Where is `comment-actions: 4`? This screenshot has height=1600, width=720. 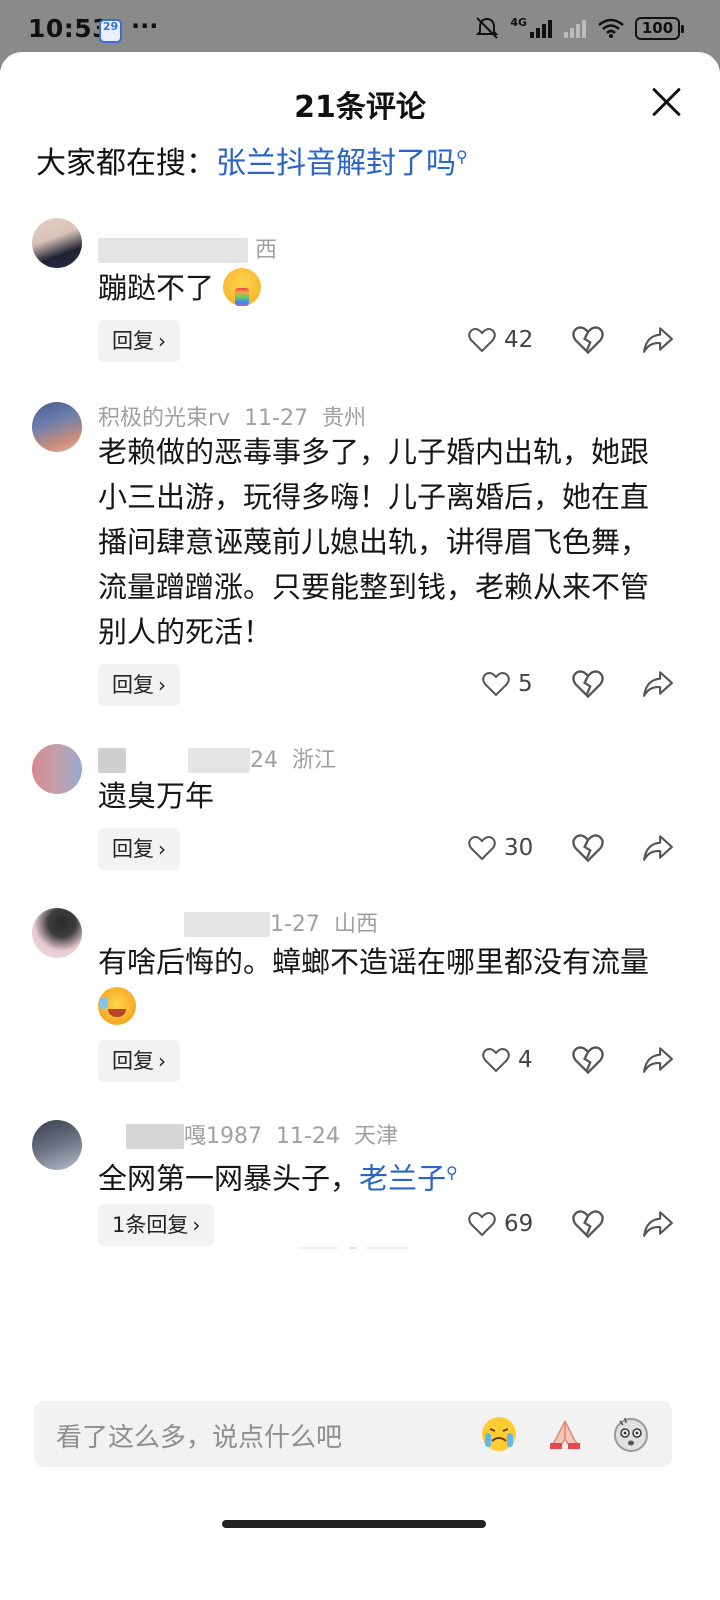 comment-actions: 4 is located at coordinates (570, 1060).